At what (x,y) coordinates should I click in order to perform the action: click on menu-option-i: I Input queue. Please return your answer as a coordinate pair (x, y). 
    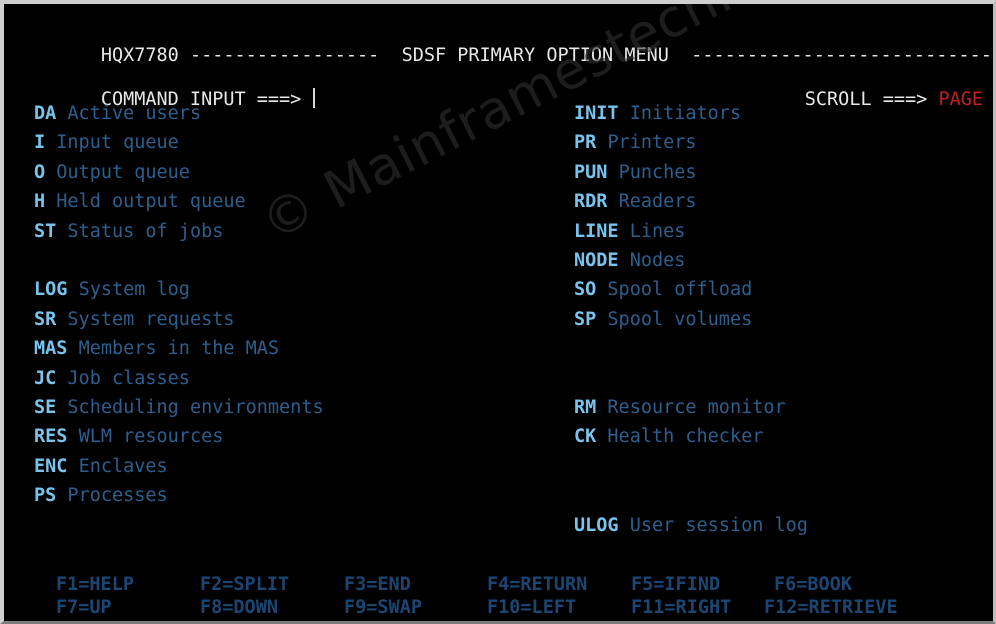
    Looking at the image, I should click on (106, 142).